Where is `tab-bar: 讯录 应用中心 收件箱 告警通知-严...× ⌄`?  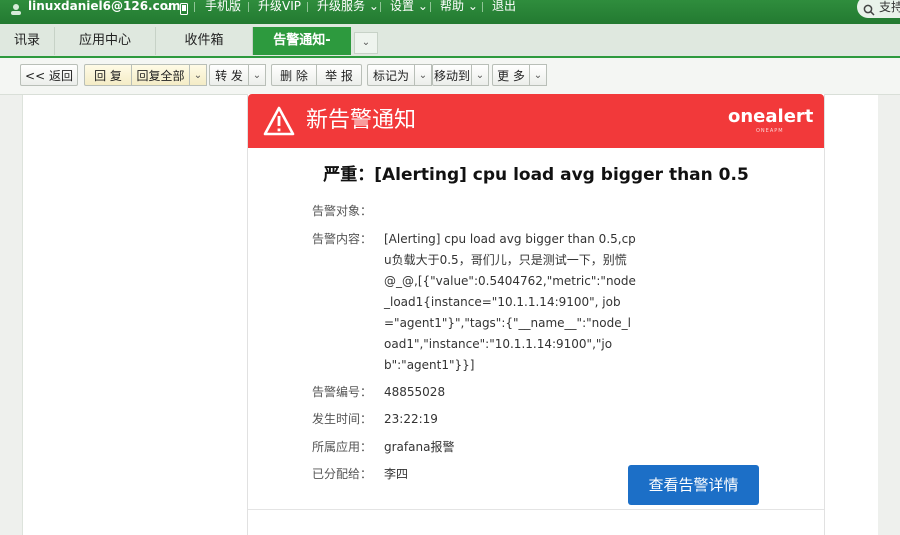 tab-bar: 讯录 应用中心 收件箱 告警通知-严...× ⌄ is located at coordinates (450, 50).